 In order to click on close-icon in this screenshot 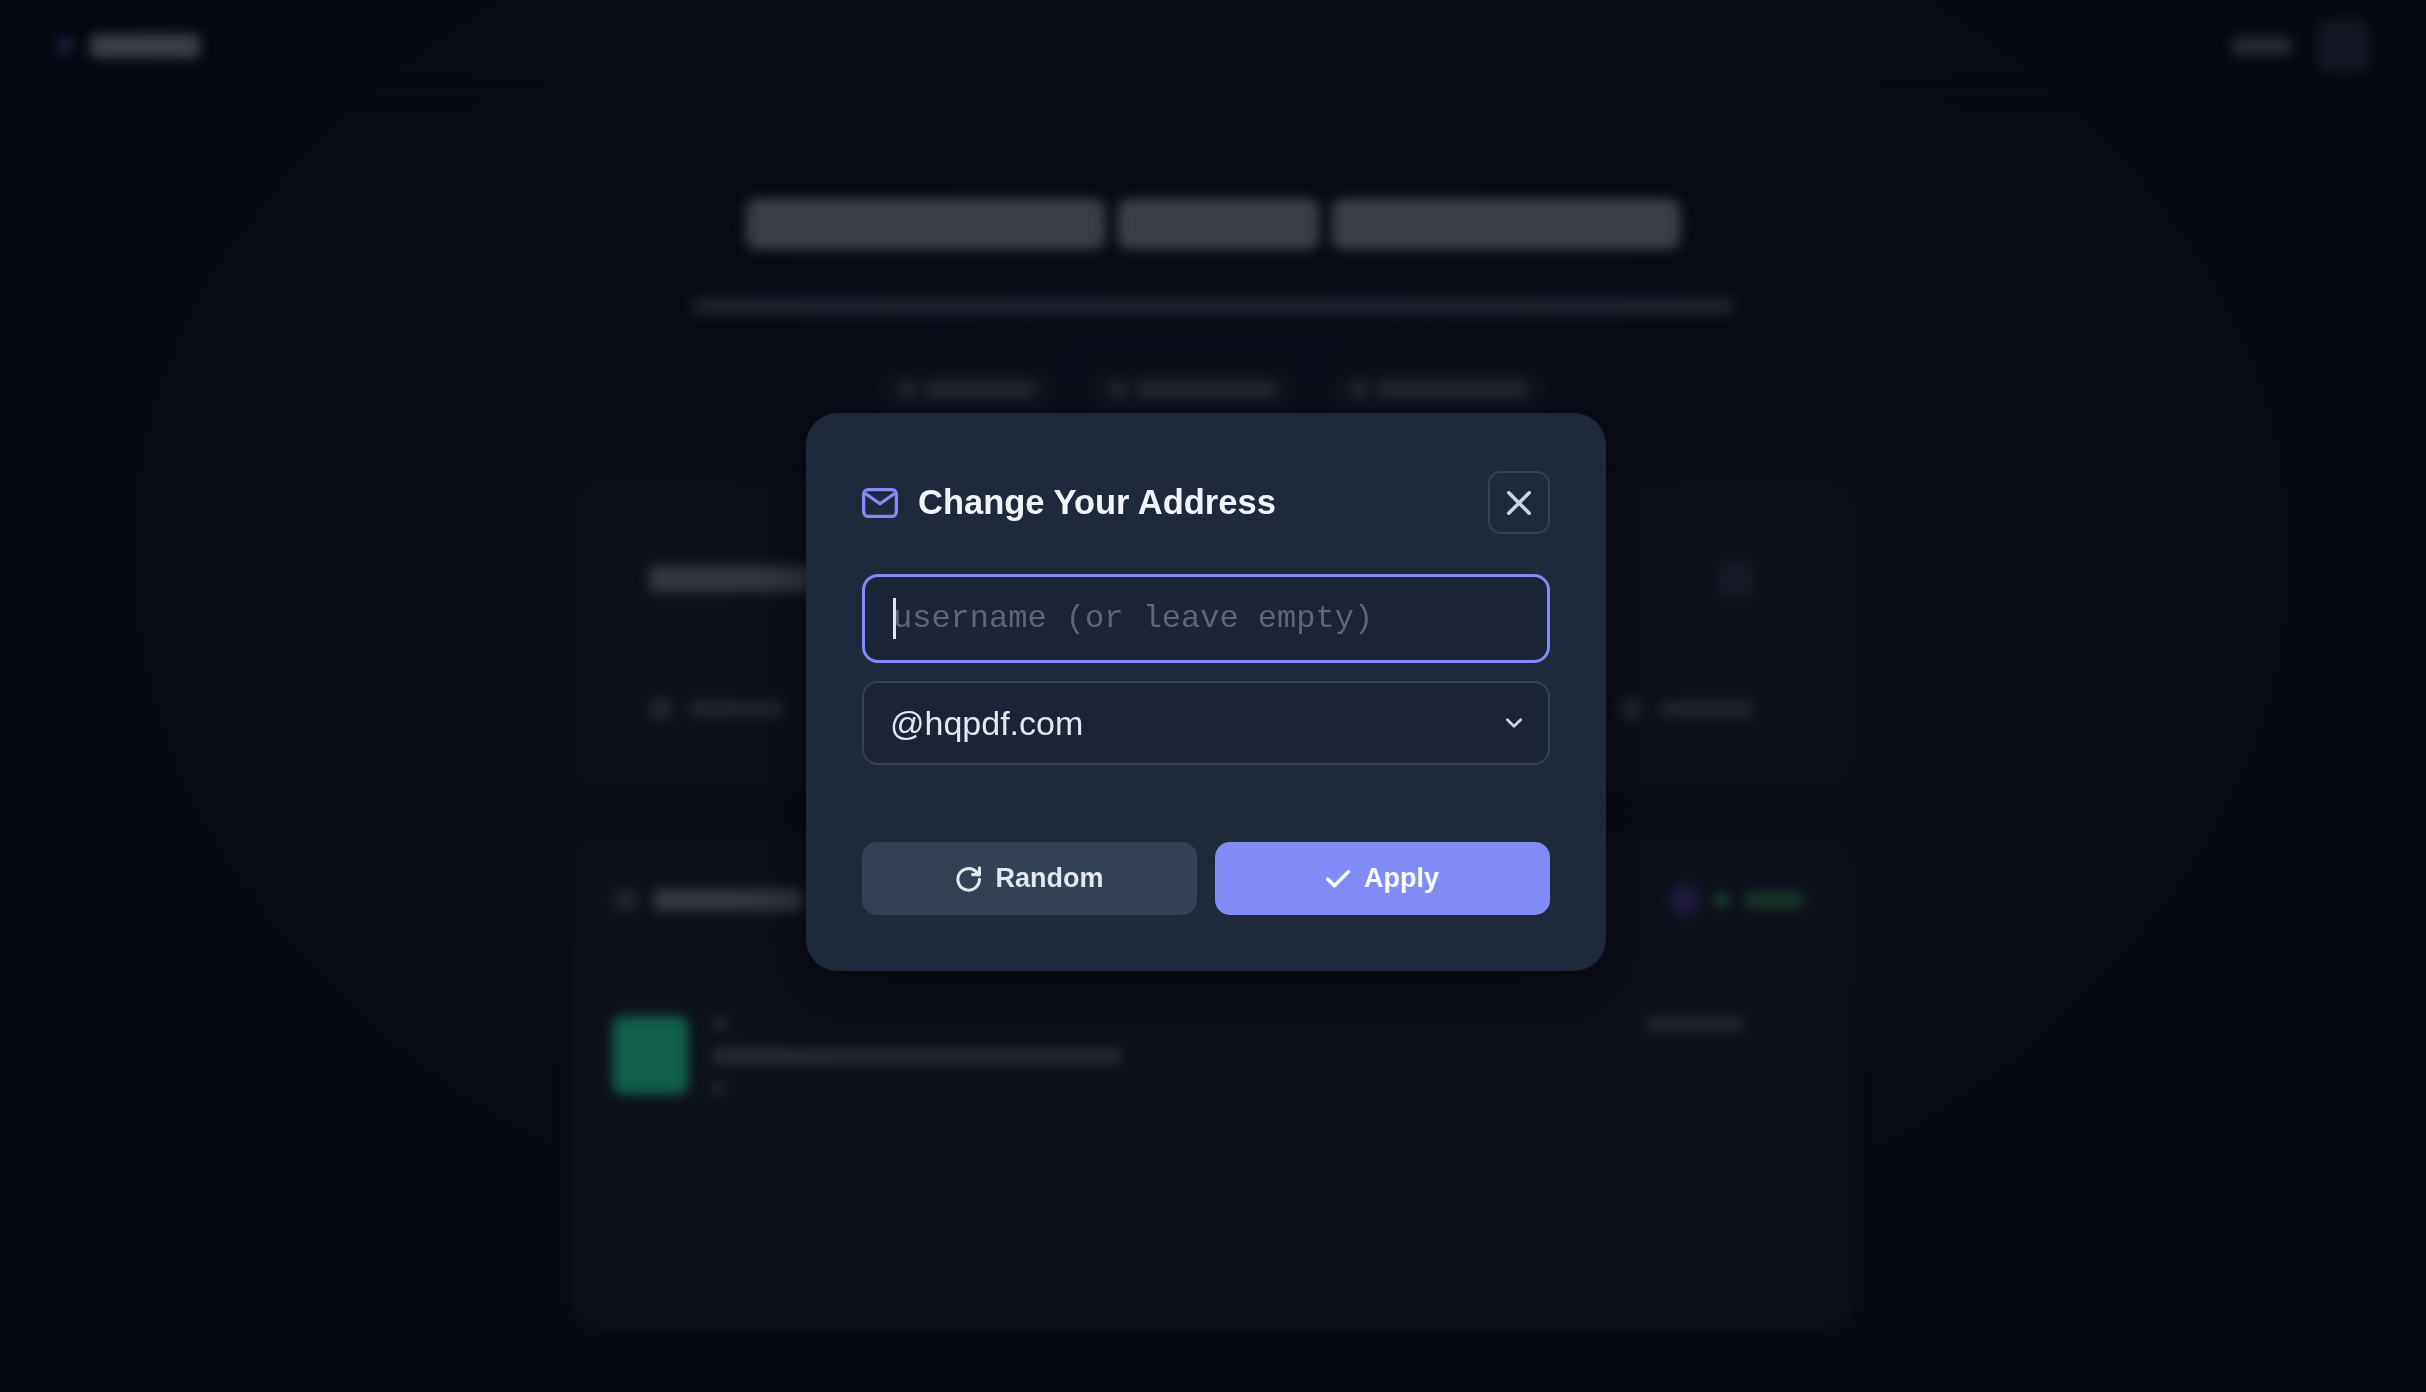, I will do `click(1519, 502)`.